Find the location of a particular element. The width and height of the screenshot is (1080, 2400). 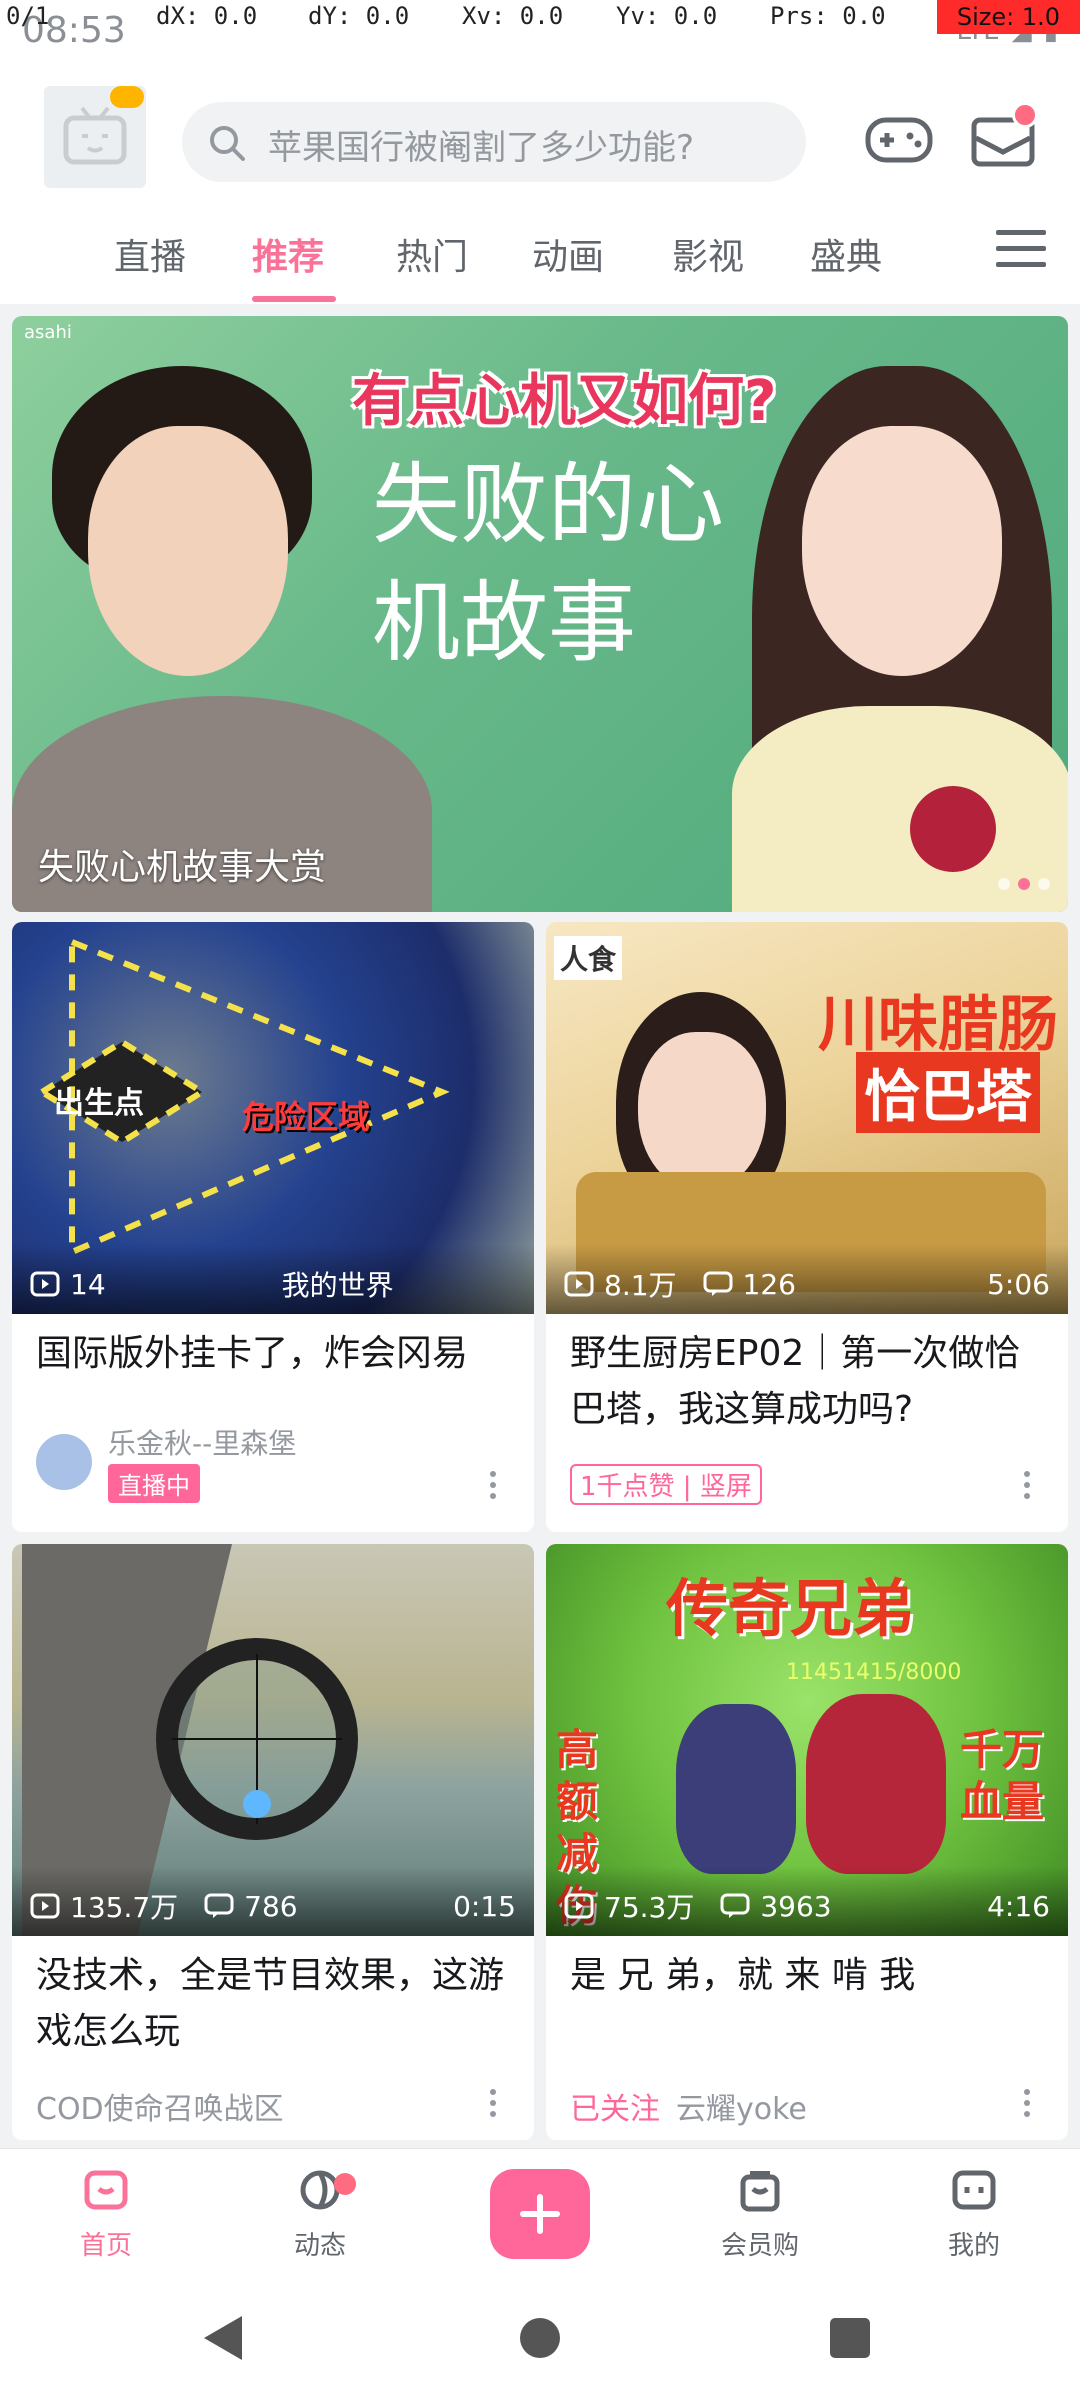

shop-icon is located at coordinates (760, 2191).